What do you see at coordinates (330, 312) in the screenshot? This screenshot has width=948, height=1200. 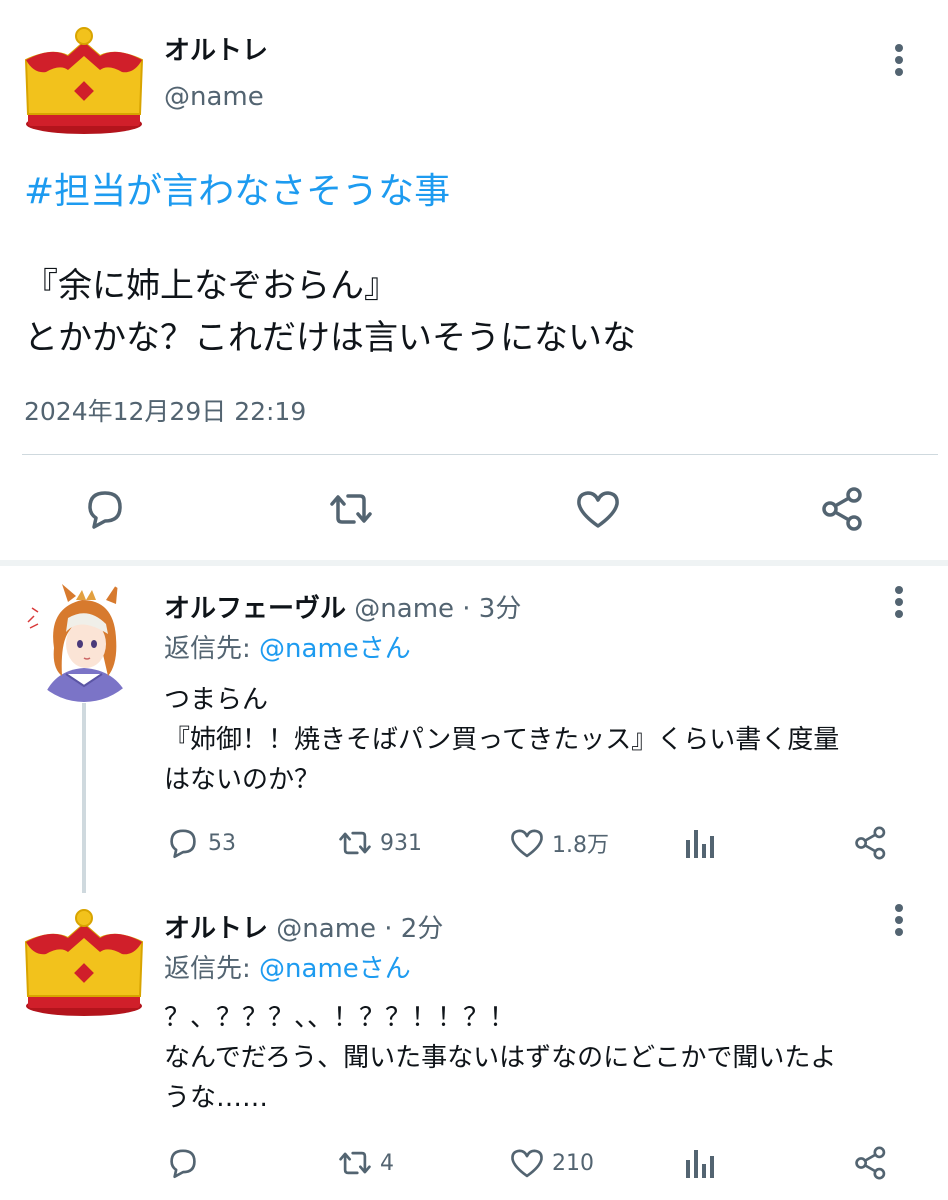 I see `tweet-text: 『余に姉上なぞおらん』 とかかな？これだけは言いそうにないな` at bounding box center [330, 312].